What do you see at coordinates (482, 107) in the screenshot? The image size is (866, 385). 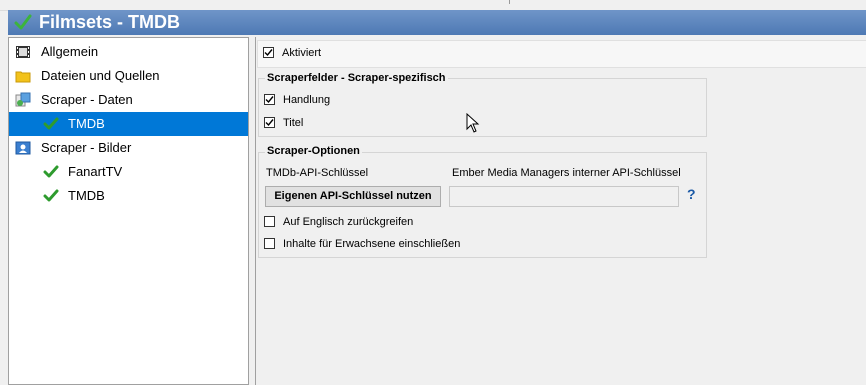 I see `scraperfields-group` at bounding box center [482, 107].